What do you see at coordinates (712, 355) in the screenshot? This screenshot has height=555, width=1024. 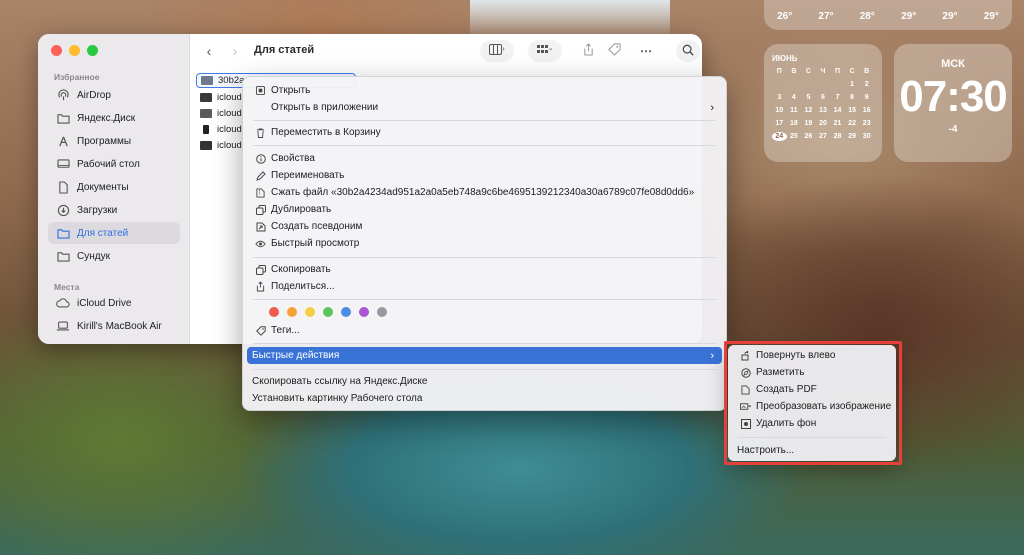 I see `chevron-right-icon: ›` at bounding box center [712, 355].